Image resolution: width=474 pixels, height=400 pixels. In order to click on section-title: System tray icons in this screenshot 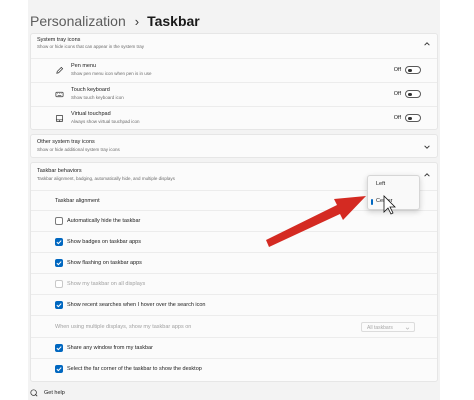, I will do `click(59, 40)`.